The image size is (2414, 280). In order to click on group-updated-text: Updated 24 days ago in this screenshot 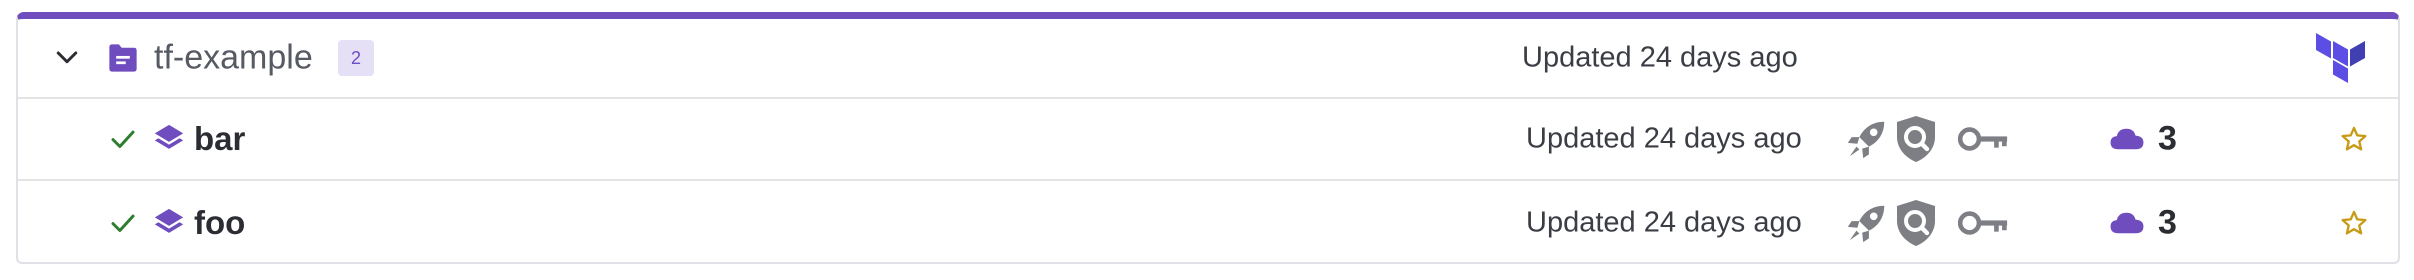, I will do `click(1660, 57)`.